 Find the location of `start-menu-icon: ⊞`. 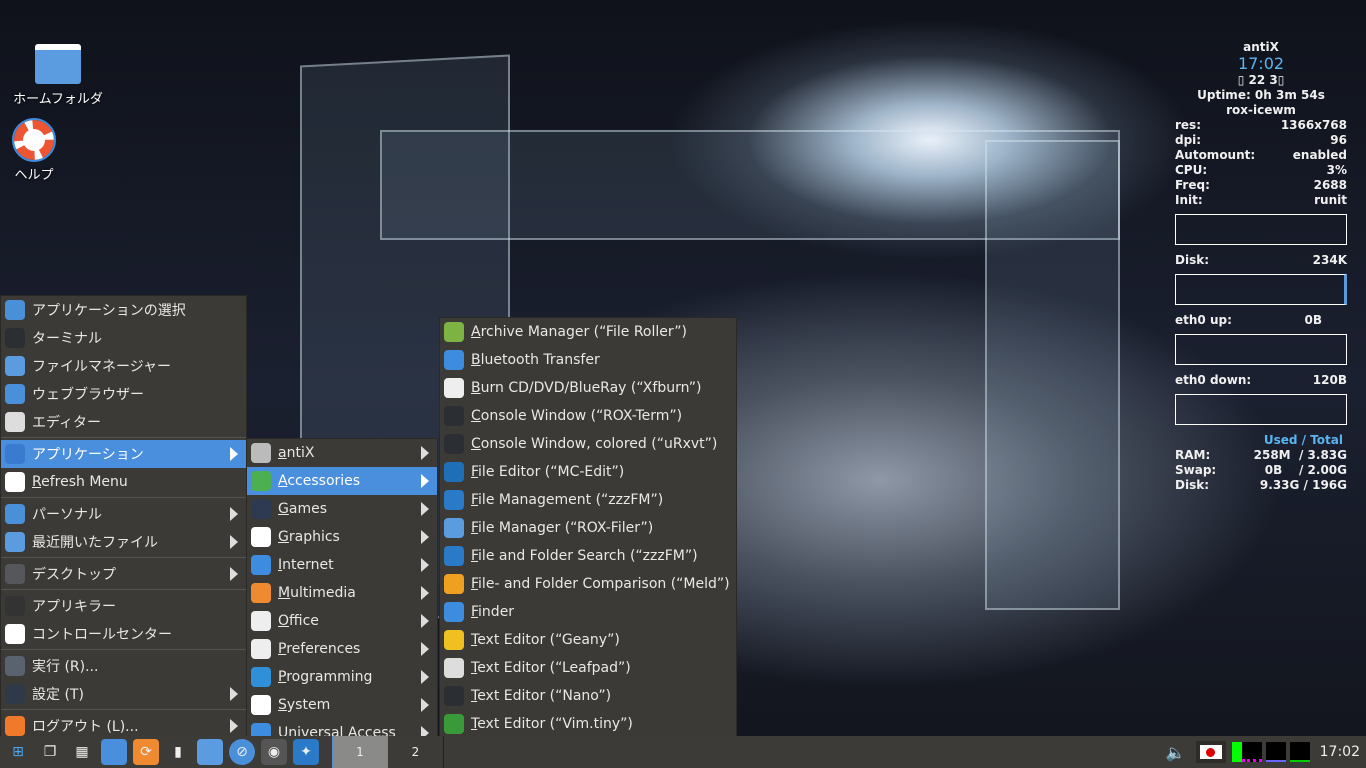

start-menu-icon: ⊞ is located at coordinates (18, 752).